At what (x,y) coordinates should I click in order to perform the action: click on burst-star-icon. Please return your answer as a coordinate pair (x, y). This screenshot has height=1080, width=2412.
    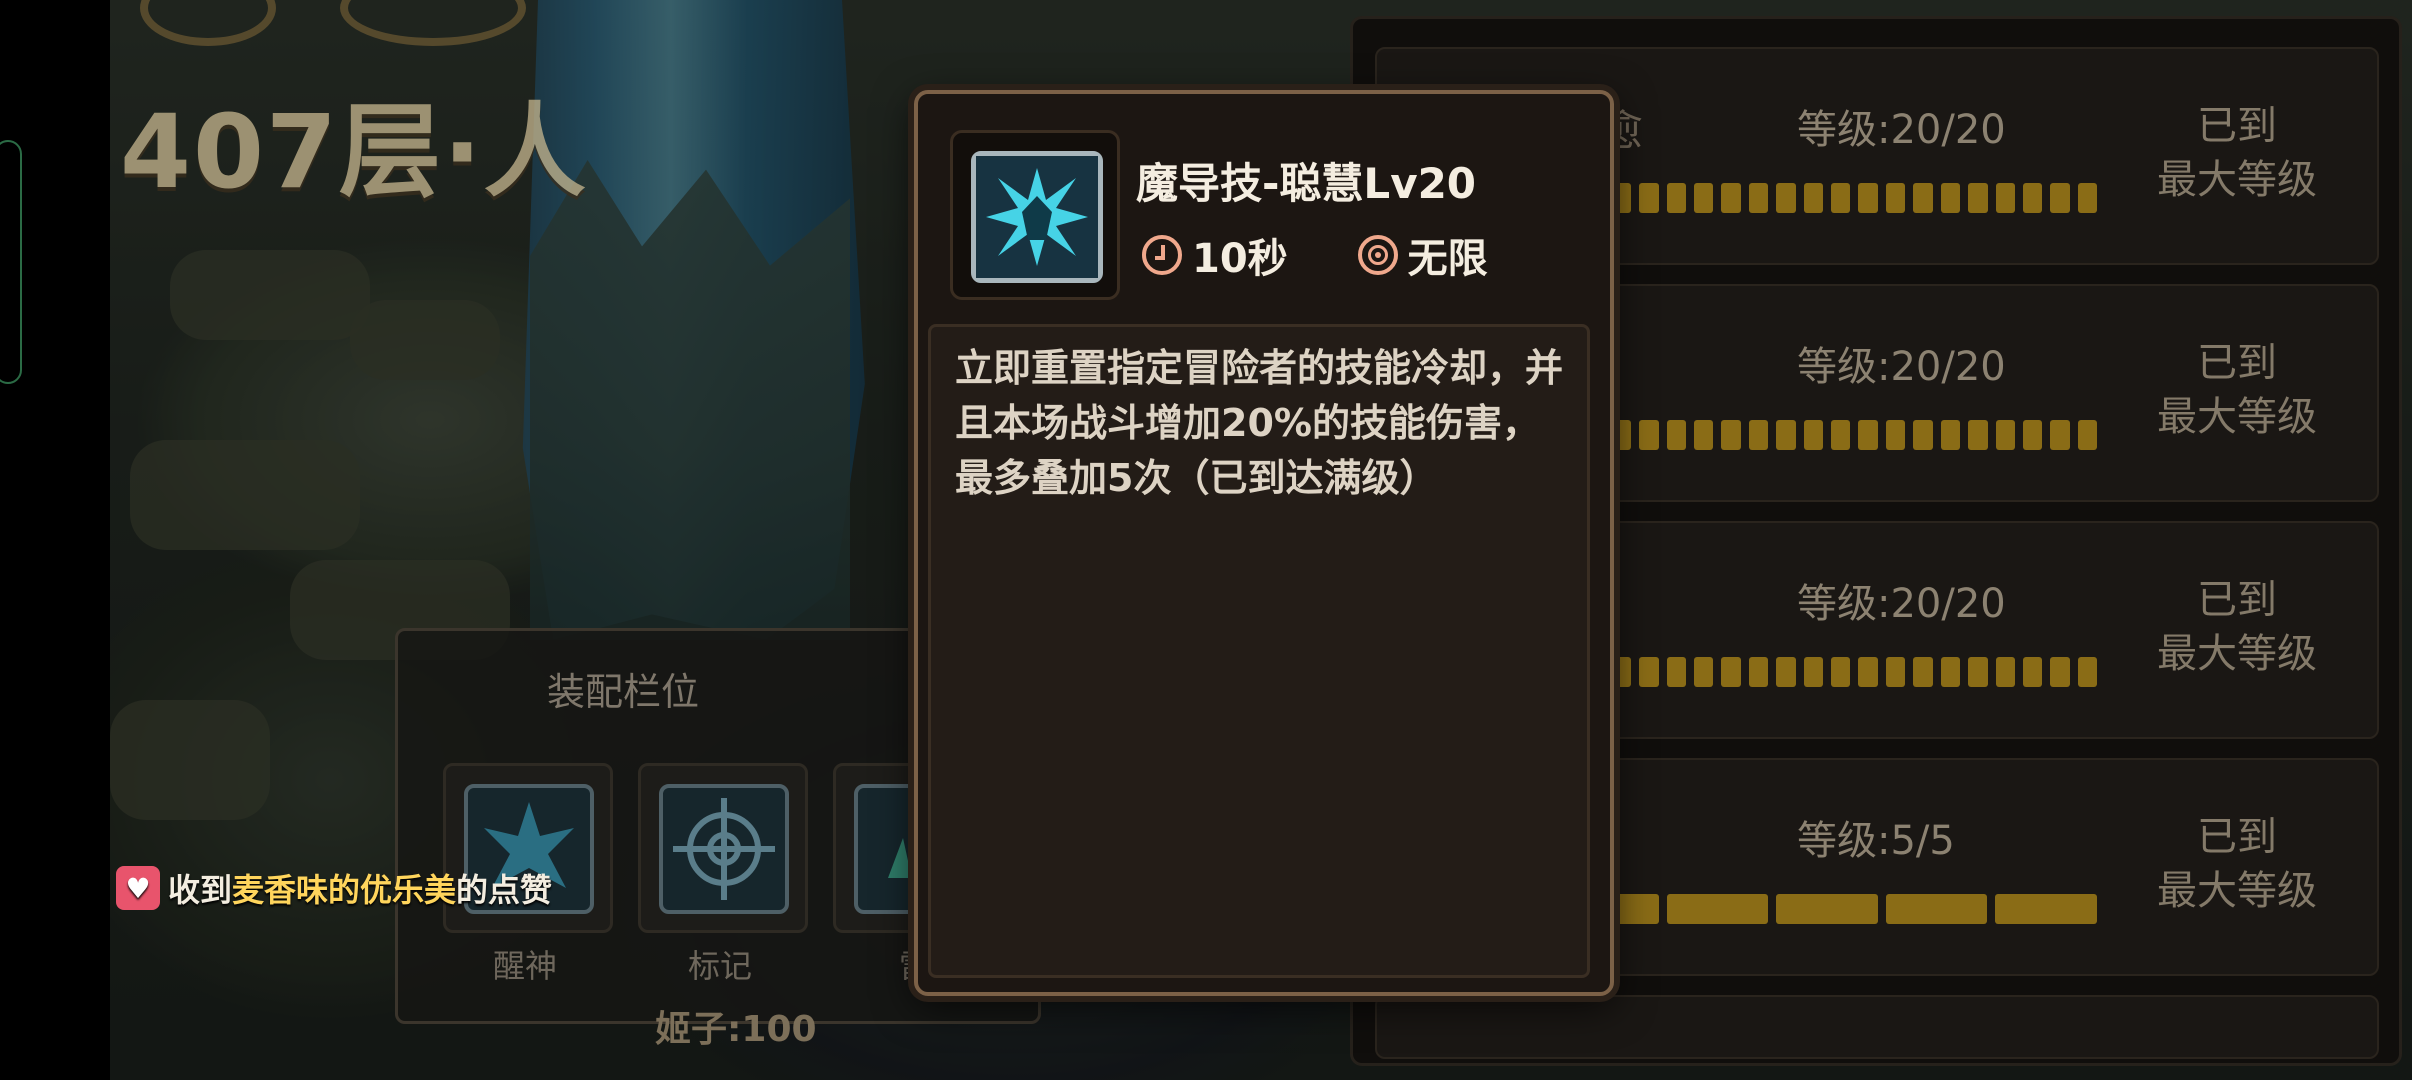
    Looking at the image, I should click on (1037, 217).